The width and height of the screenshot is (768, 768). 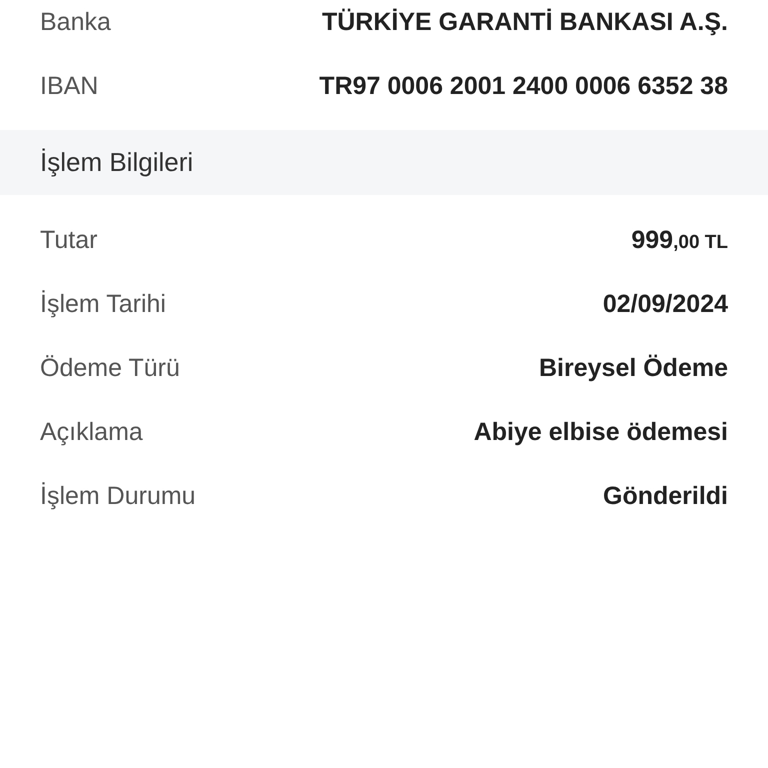 I want to click on section-title: İşlem Bilgileri, so click(x=117, y=162).